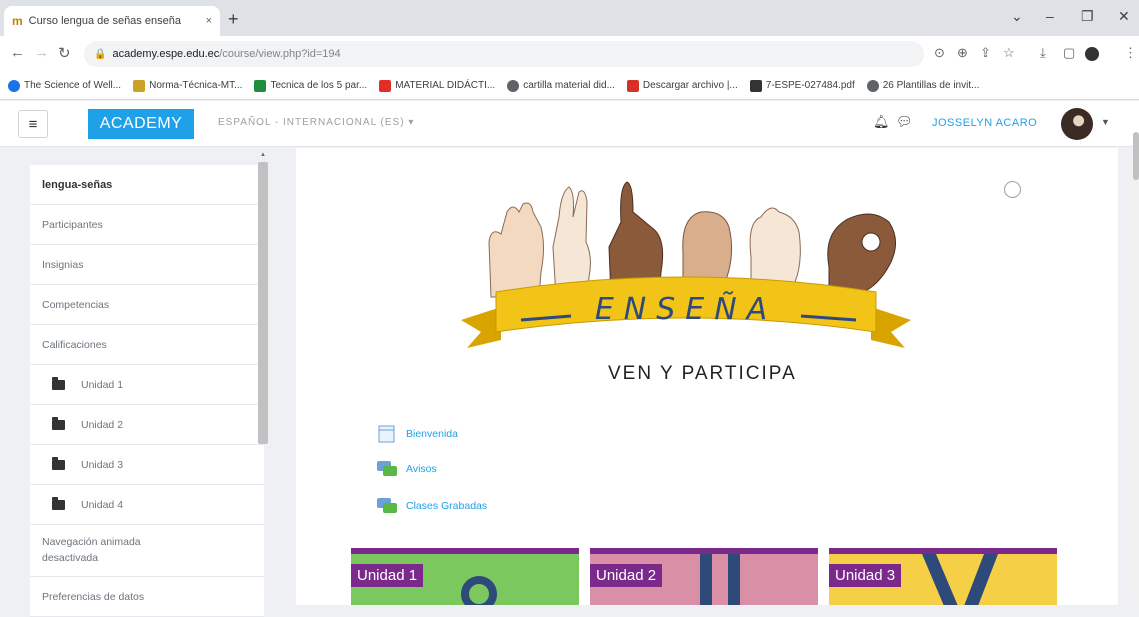 The height and width of the screenshot is (617, 1139). What do you see at coordinates (72, 224) in the screenshot?
I see `drawer-item-label: Participantes` at bounding box center [72, 224].